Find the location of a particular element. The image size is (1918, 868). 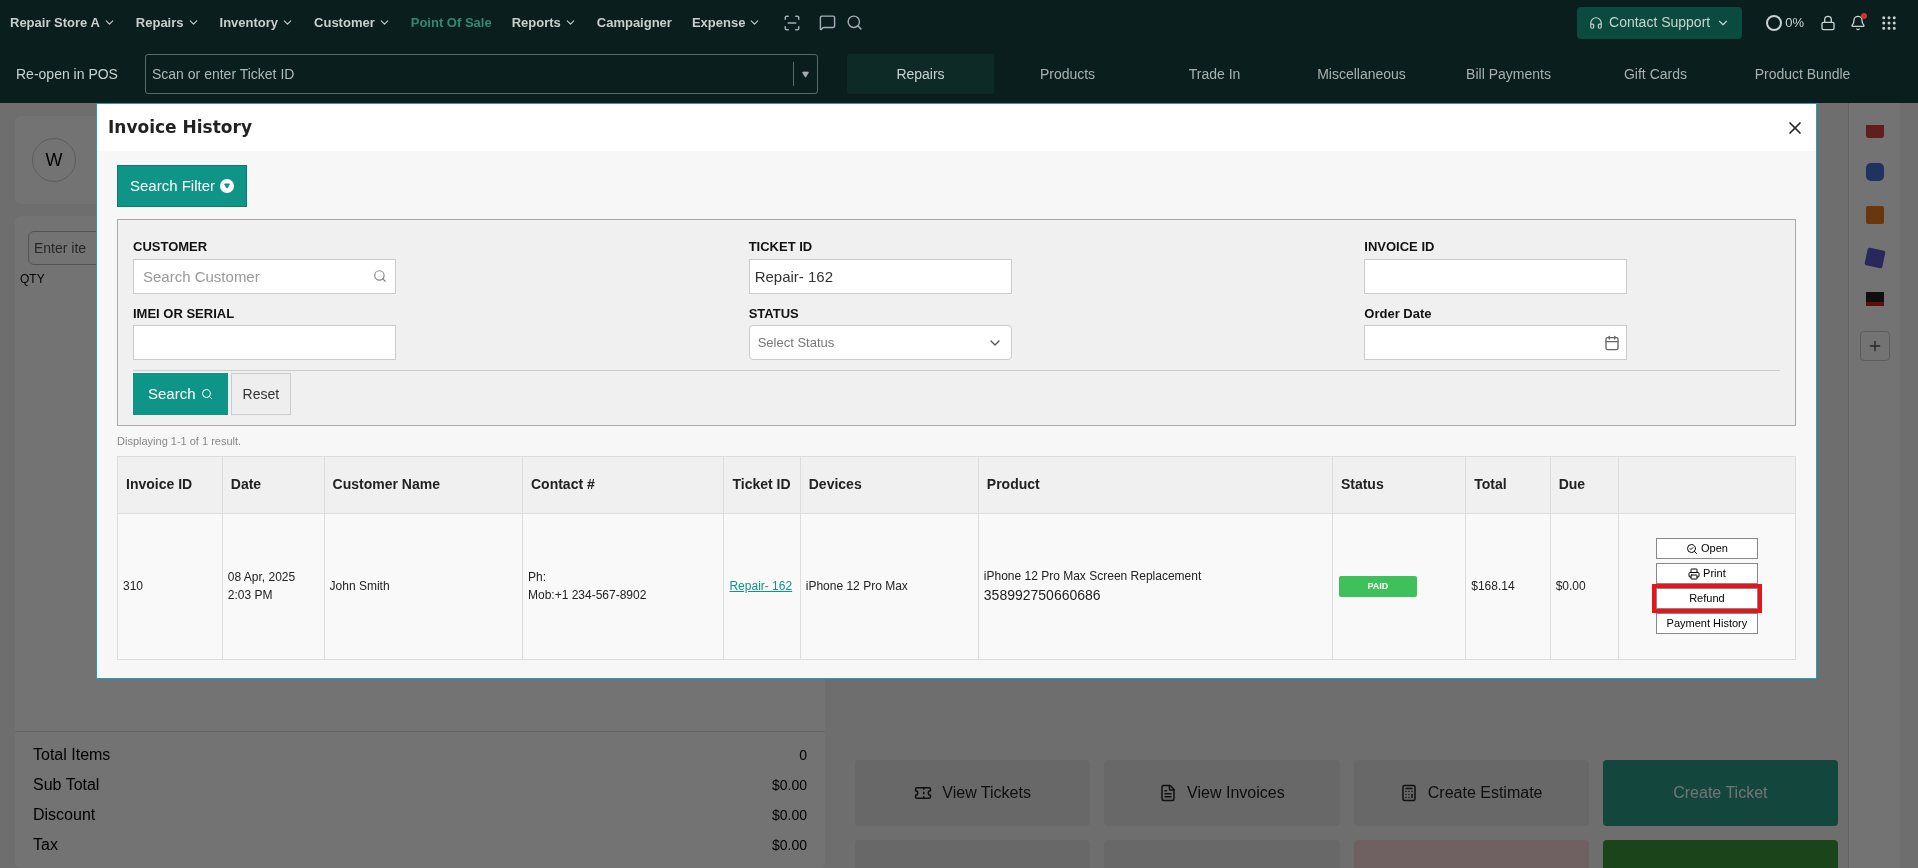

nav-item: Campaigner is located at coordinates (634, 22).